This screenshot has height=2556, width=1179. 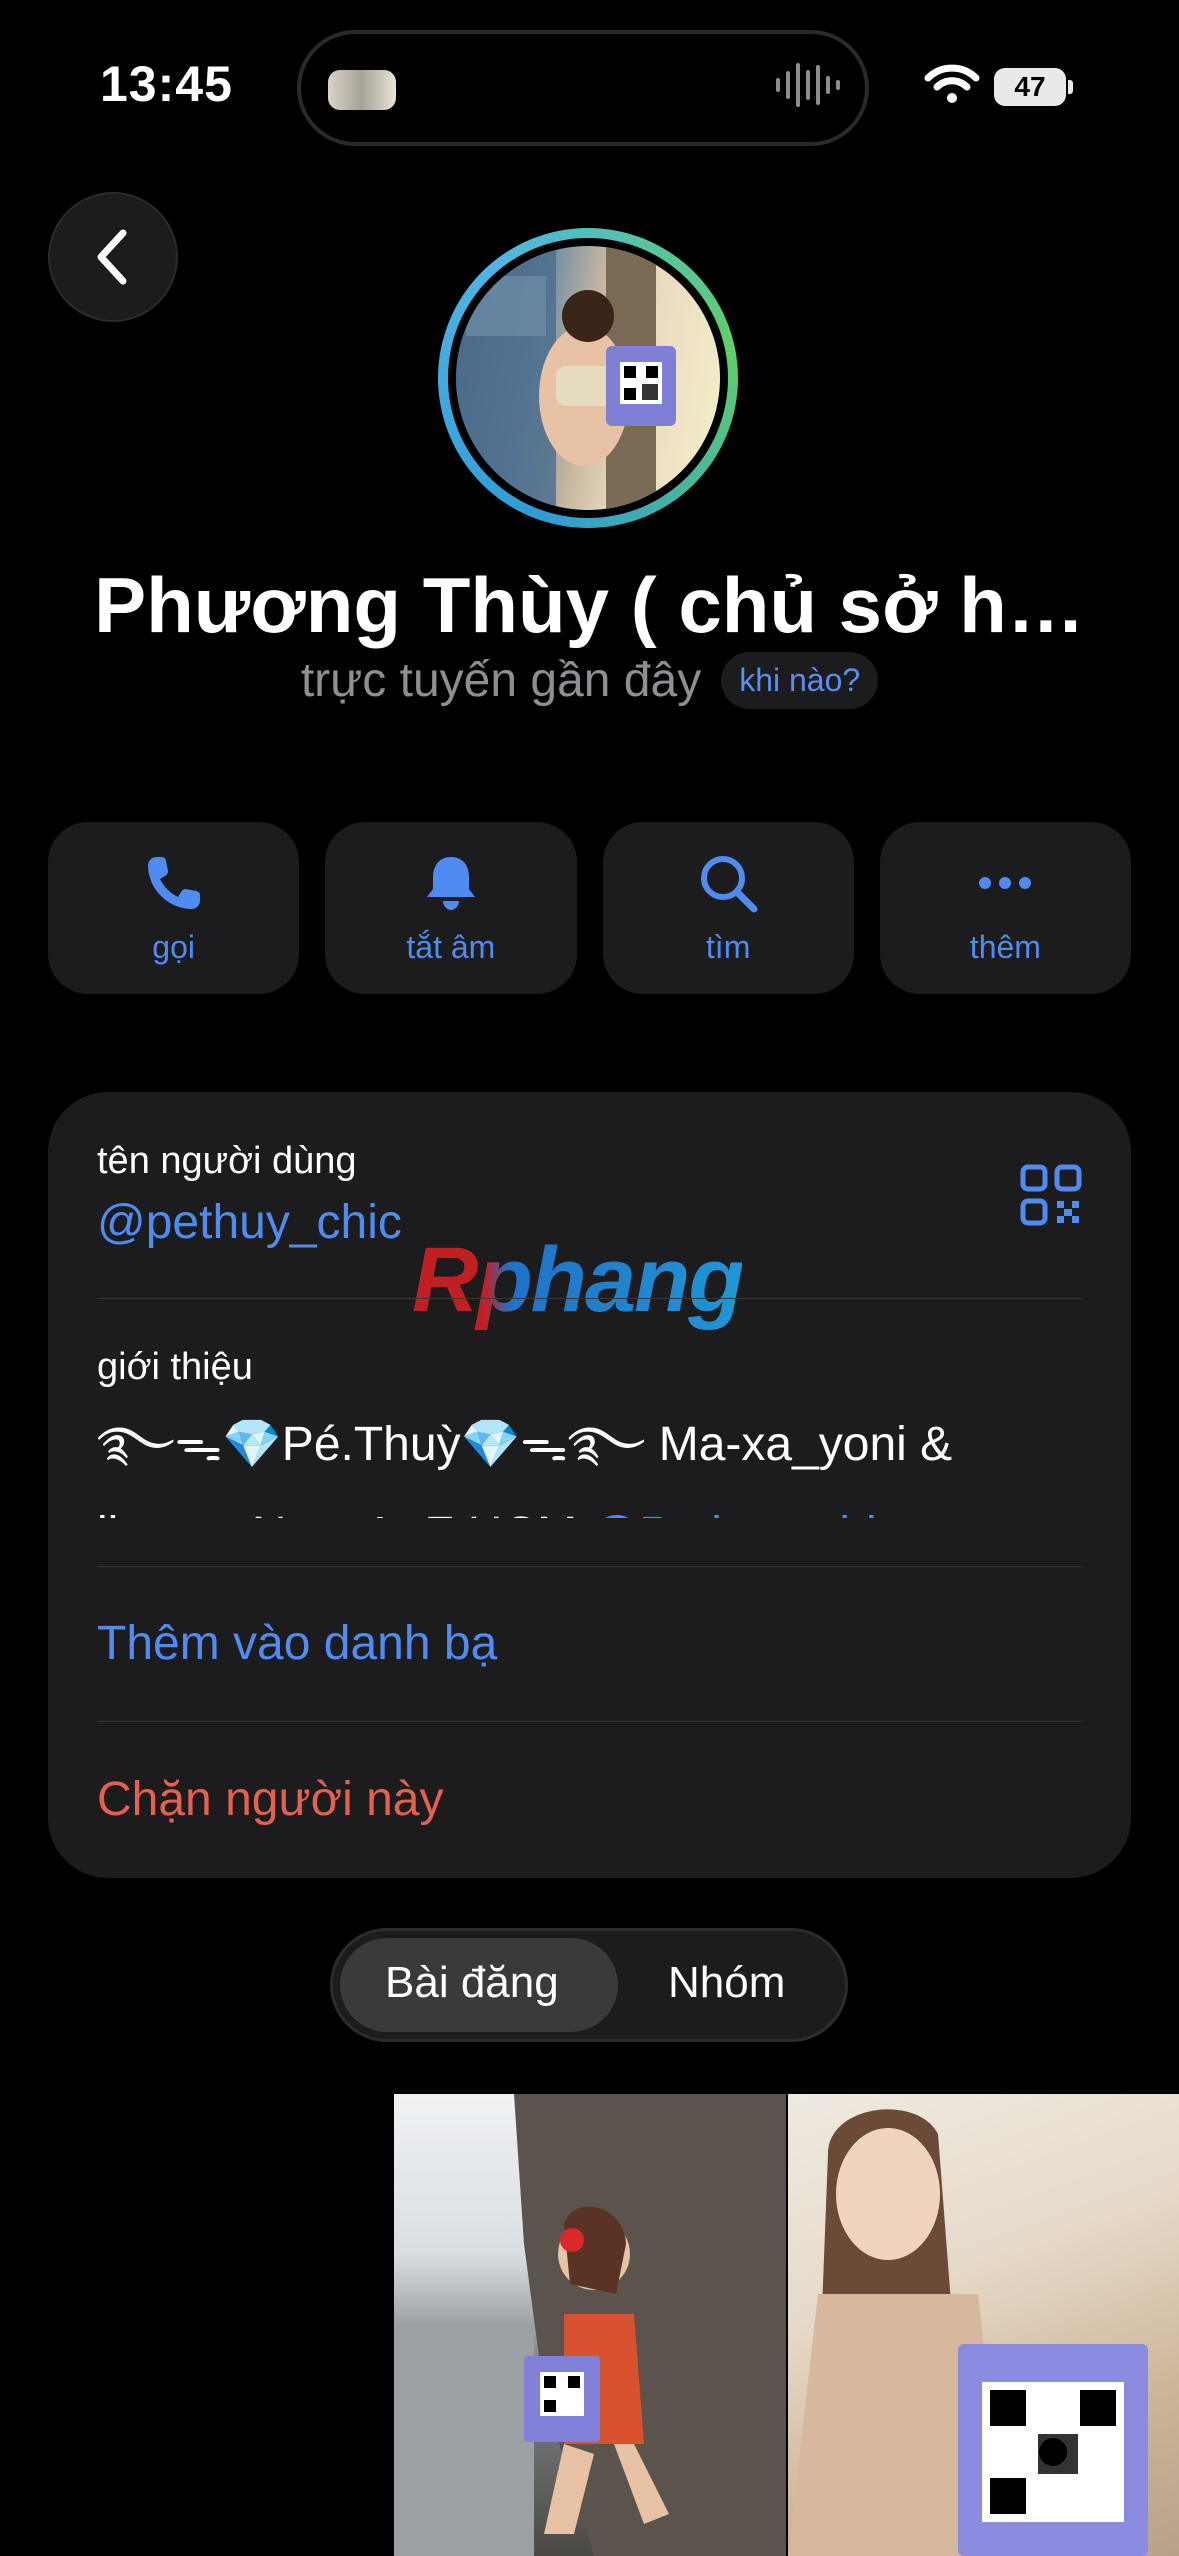 What do you see at coordinates (952, 83) in the screenshot?
I see `wifi-icon` at bounding box center [952, 83].